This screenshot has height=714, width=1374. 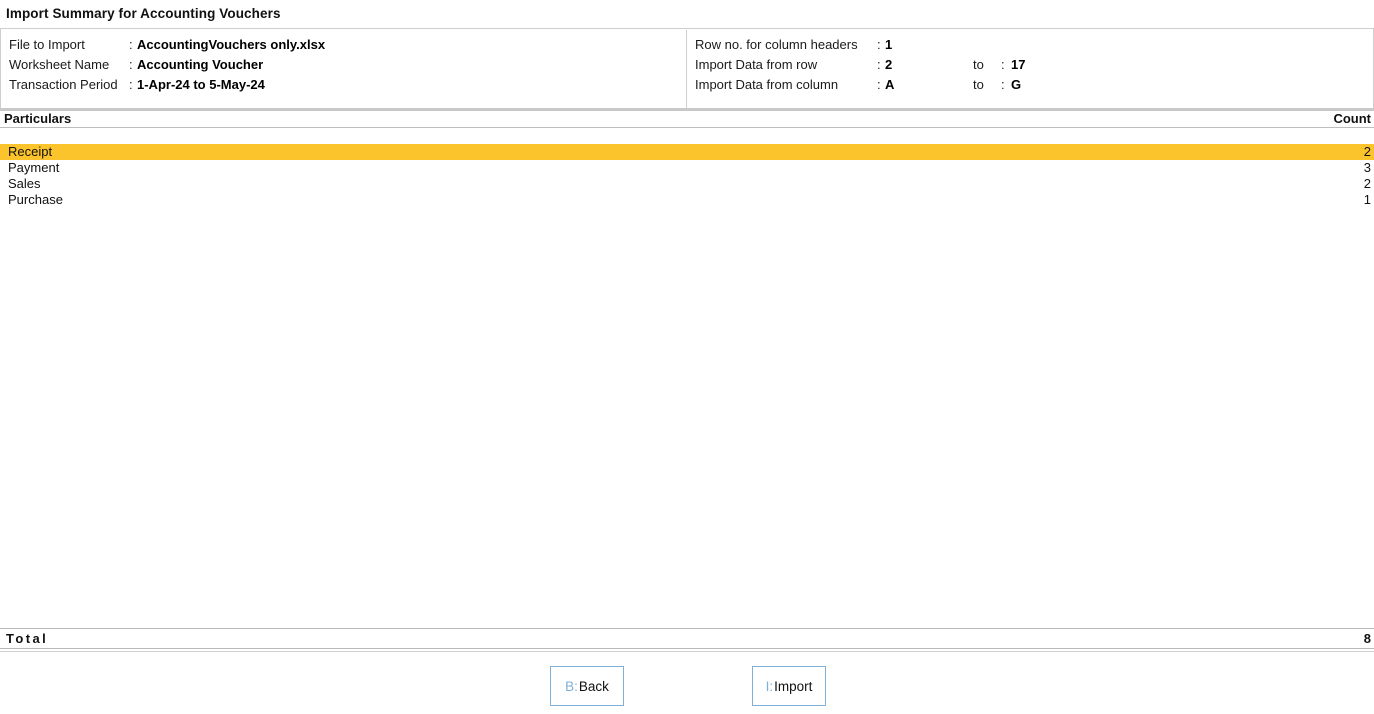 I want to click on back-button-label: Back, so click(x=593, y=686).